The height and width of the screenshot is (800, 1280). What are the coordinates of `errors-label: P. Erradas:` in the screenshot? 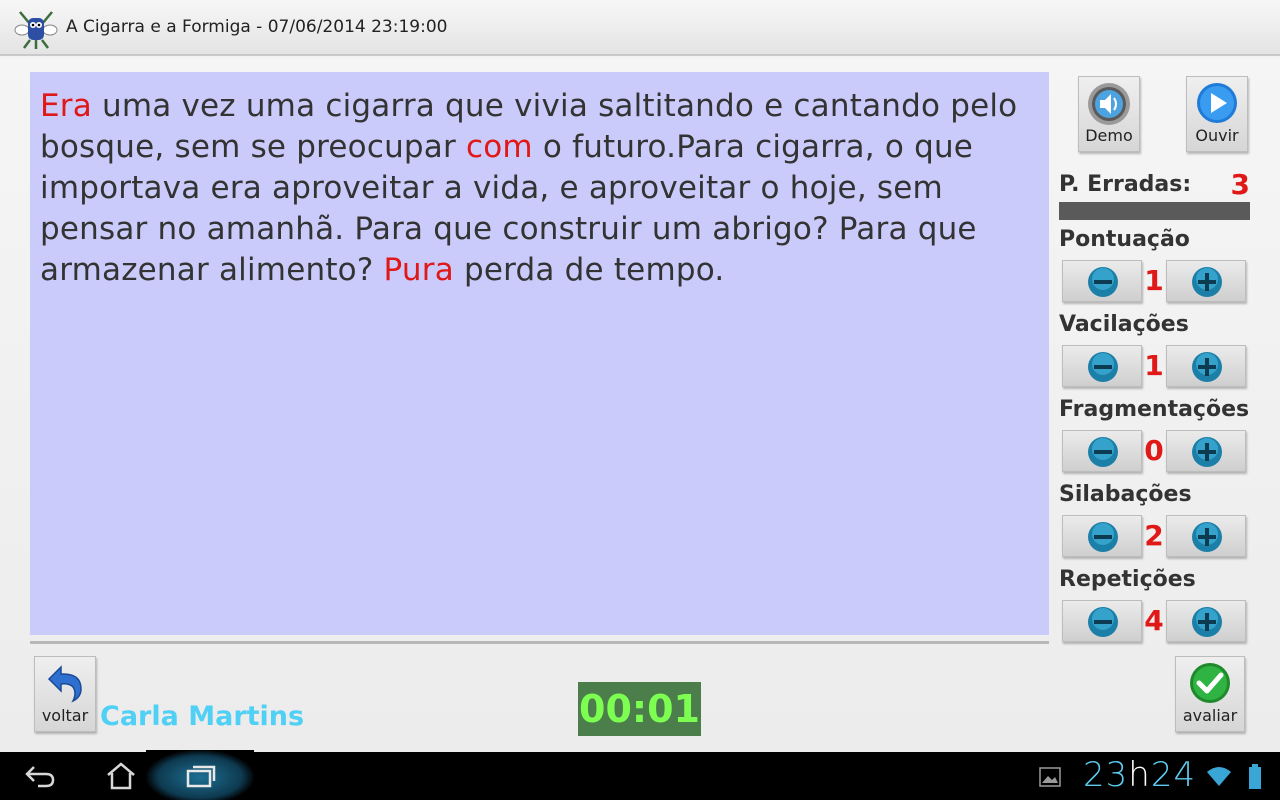 It's located at (1125, 184).